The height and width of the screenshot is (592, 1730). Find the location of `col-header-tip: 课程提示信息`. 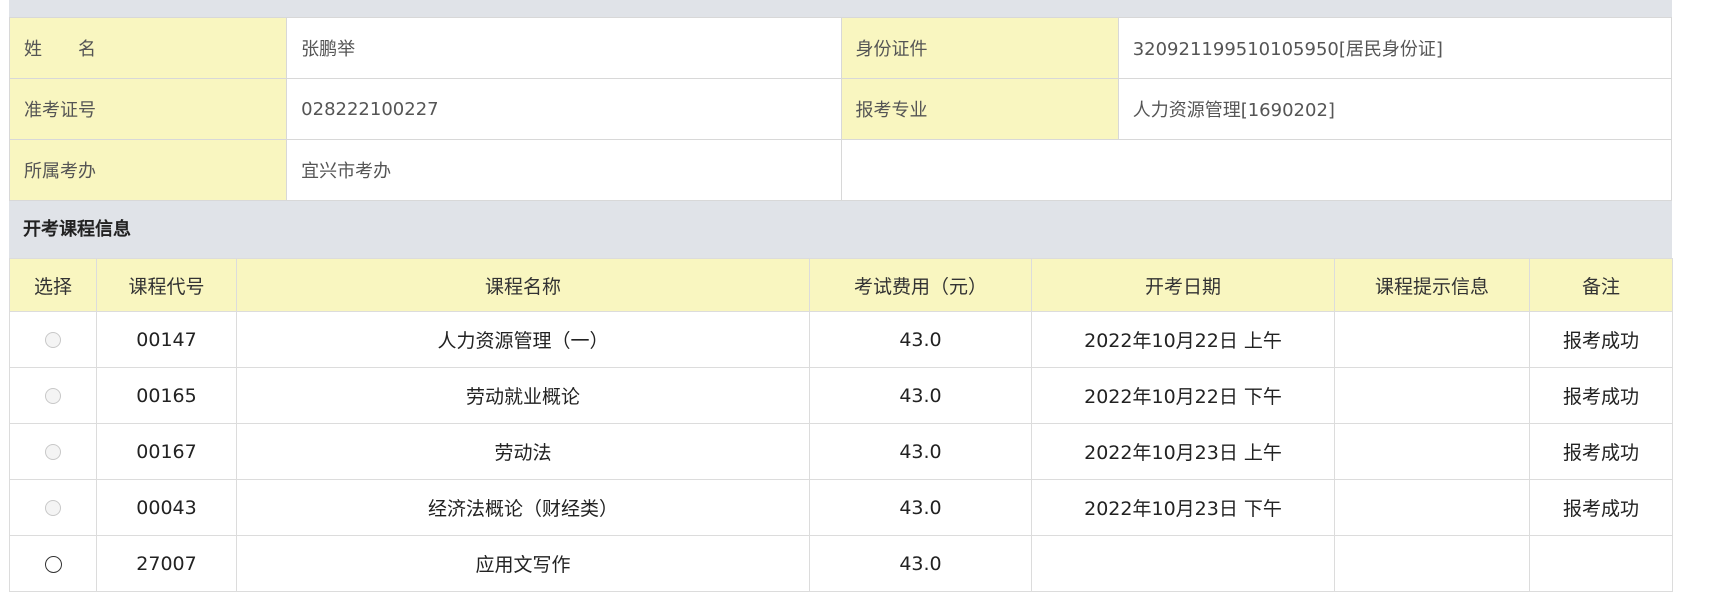

col-header-tip: 课程提示信息 is located at coordinates (1432, 285).